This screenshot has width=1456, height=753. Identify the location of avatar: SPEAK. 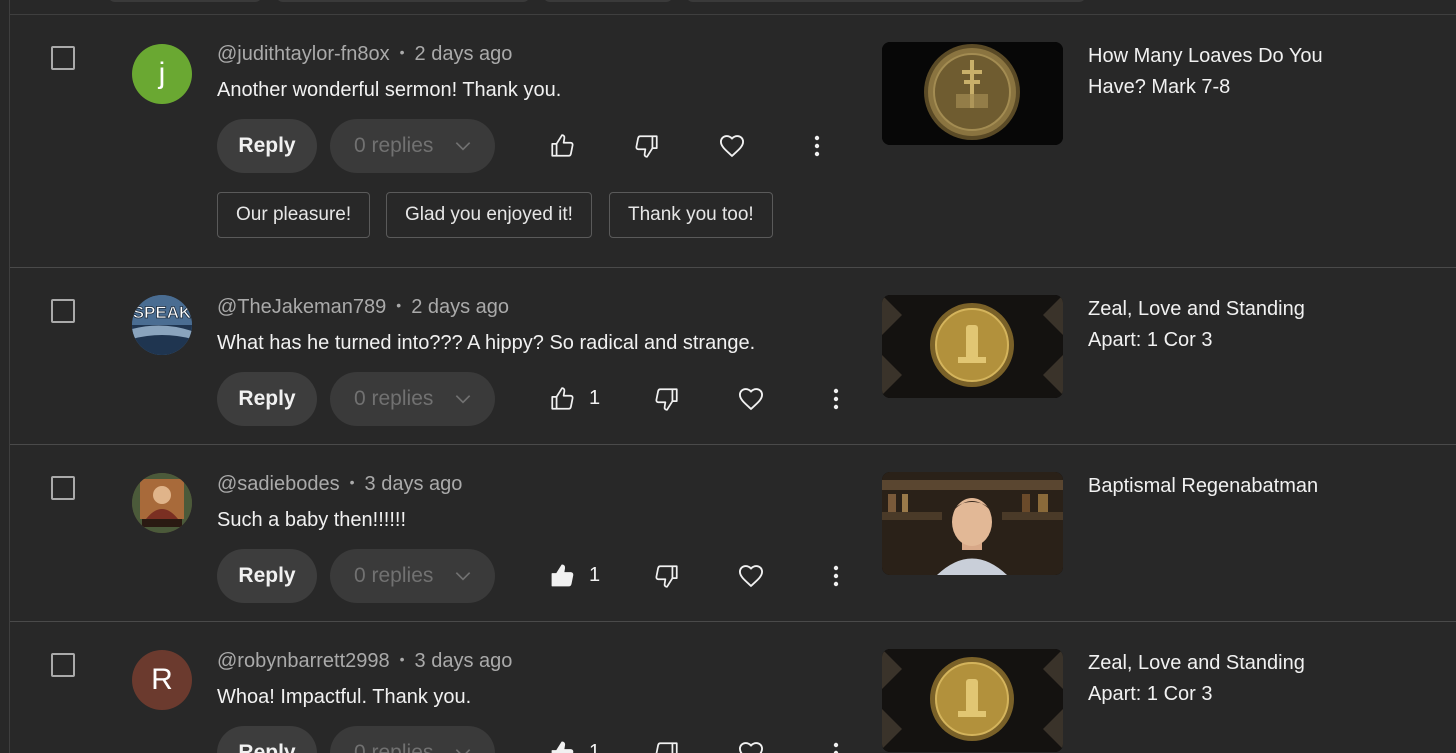
(162, 325).